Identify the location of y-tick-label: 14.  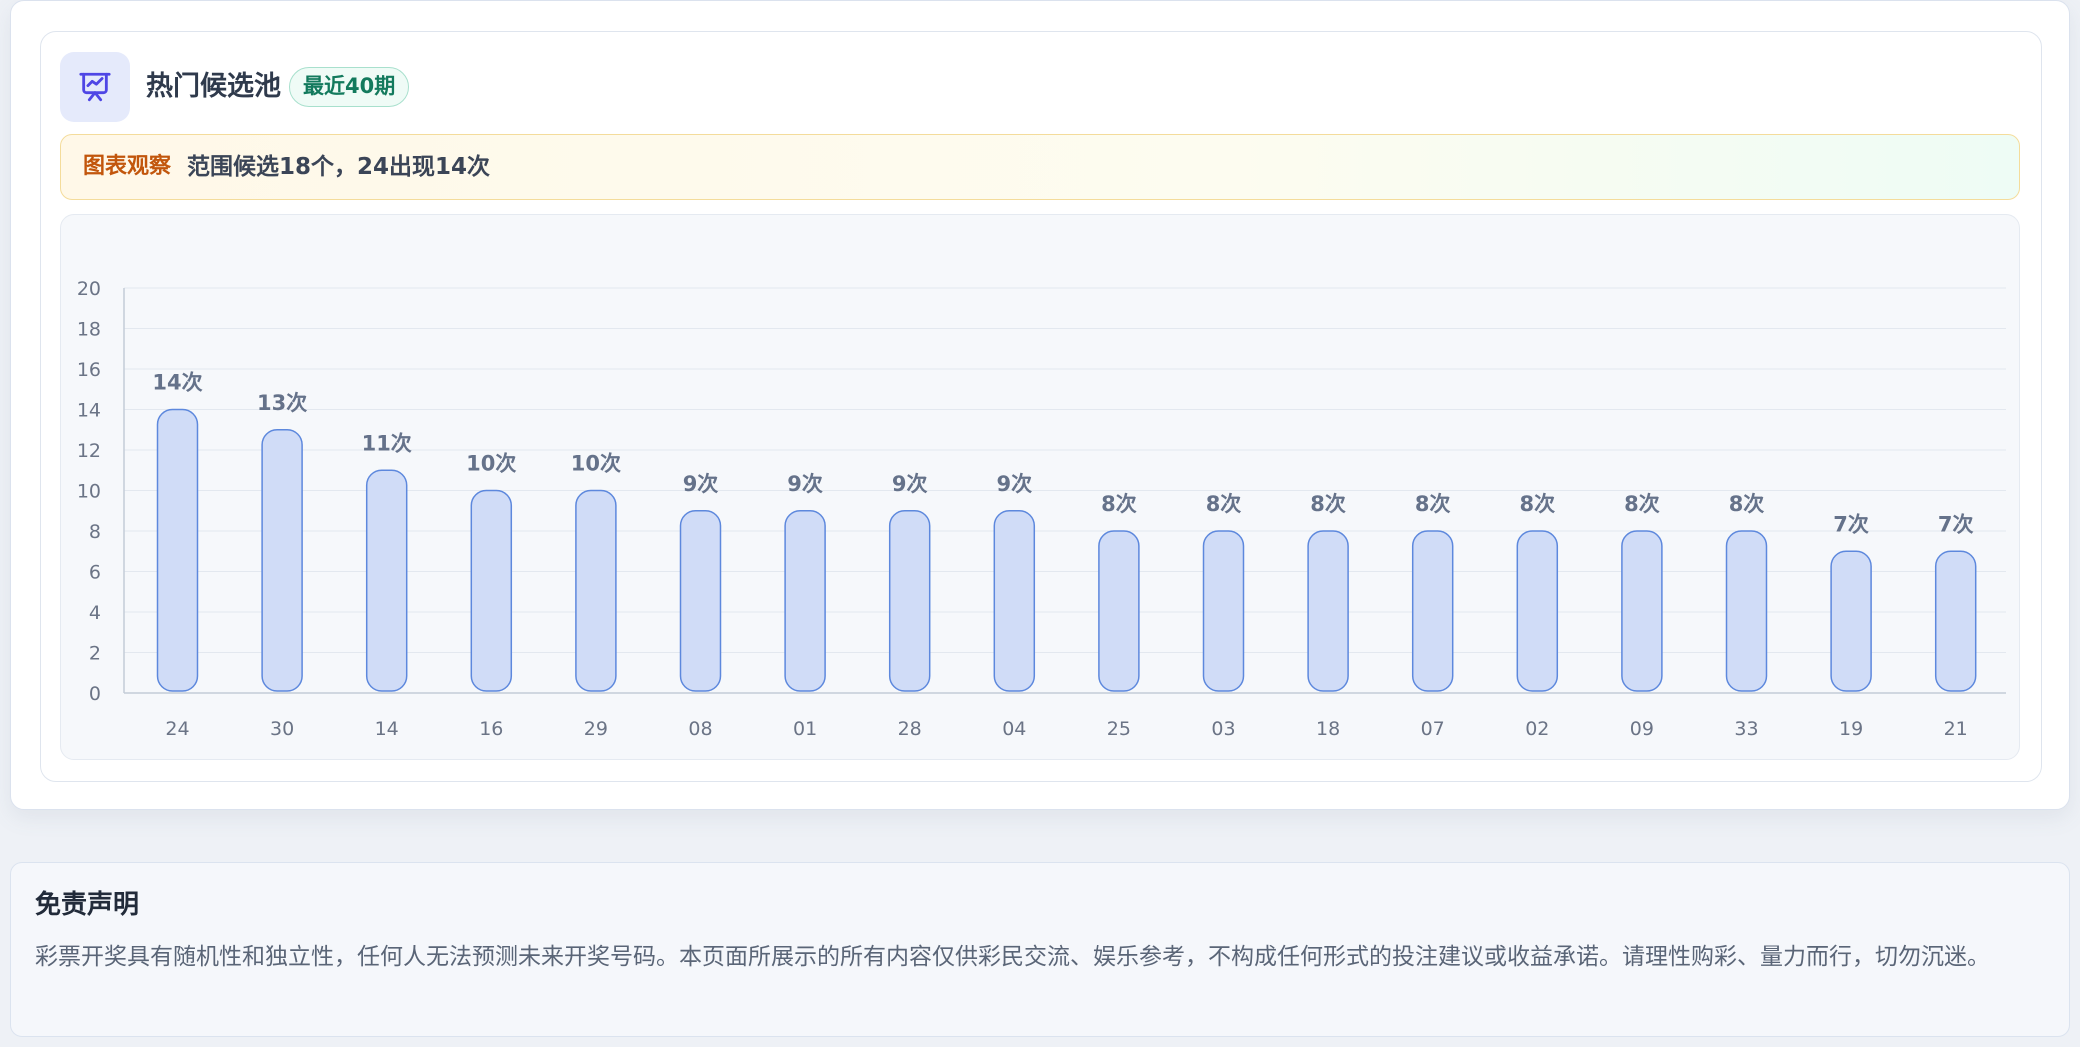
(89, 411).